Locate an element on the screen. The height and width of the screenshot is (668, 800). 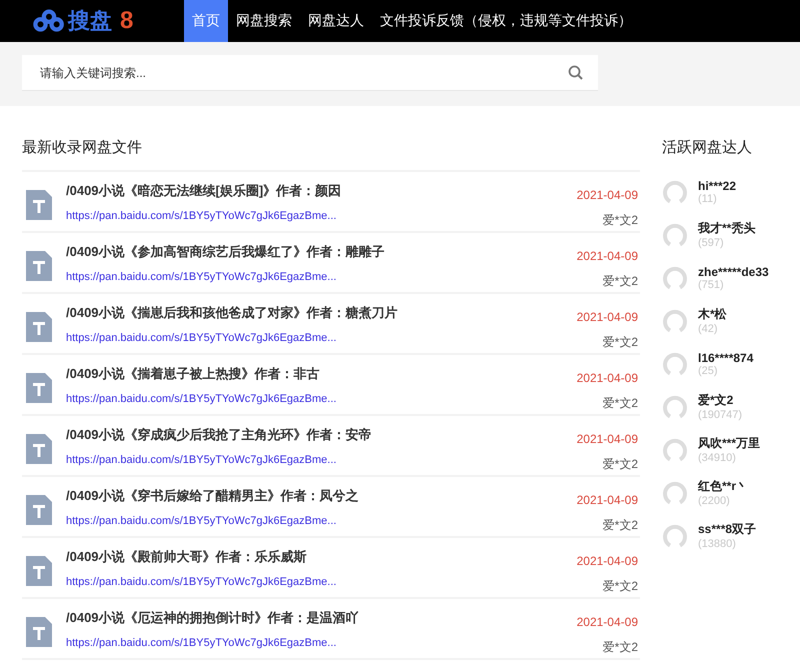
file-title-link: /0409小说《暗恋无法继续[娱乐圈]》作者：颜因 is located at coordinates (321, 191).